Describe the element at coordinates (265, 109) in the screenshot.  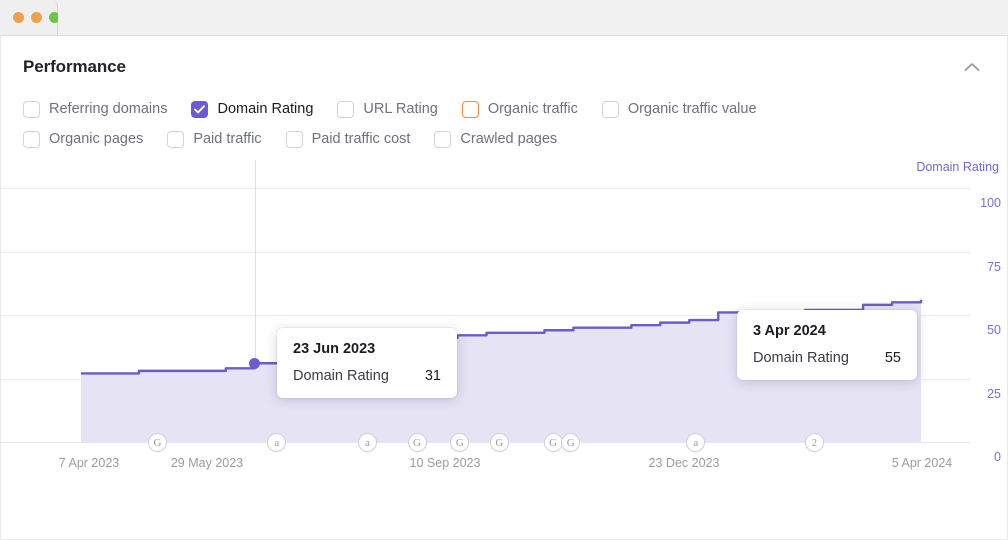
I see `checkbox-label: Domain Rating` at that location.